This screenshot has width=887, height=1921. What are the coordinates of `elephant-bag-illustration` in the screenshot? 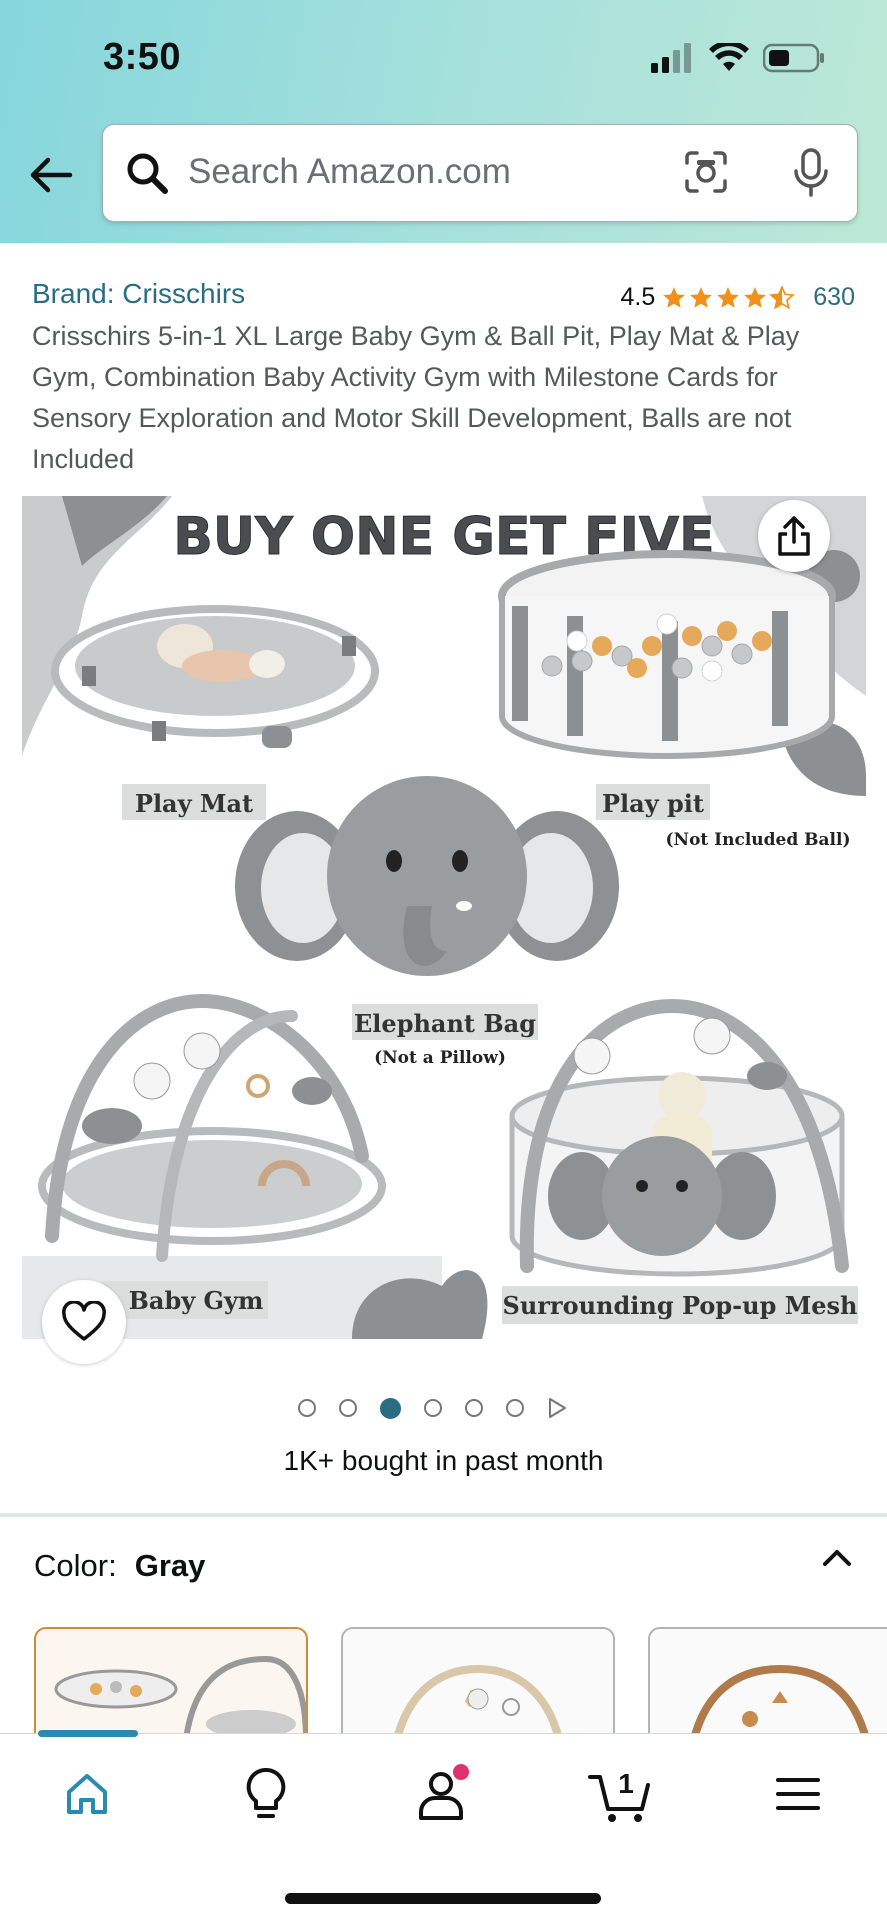 It's located at (427, 876).